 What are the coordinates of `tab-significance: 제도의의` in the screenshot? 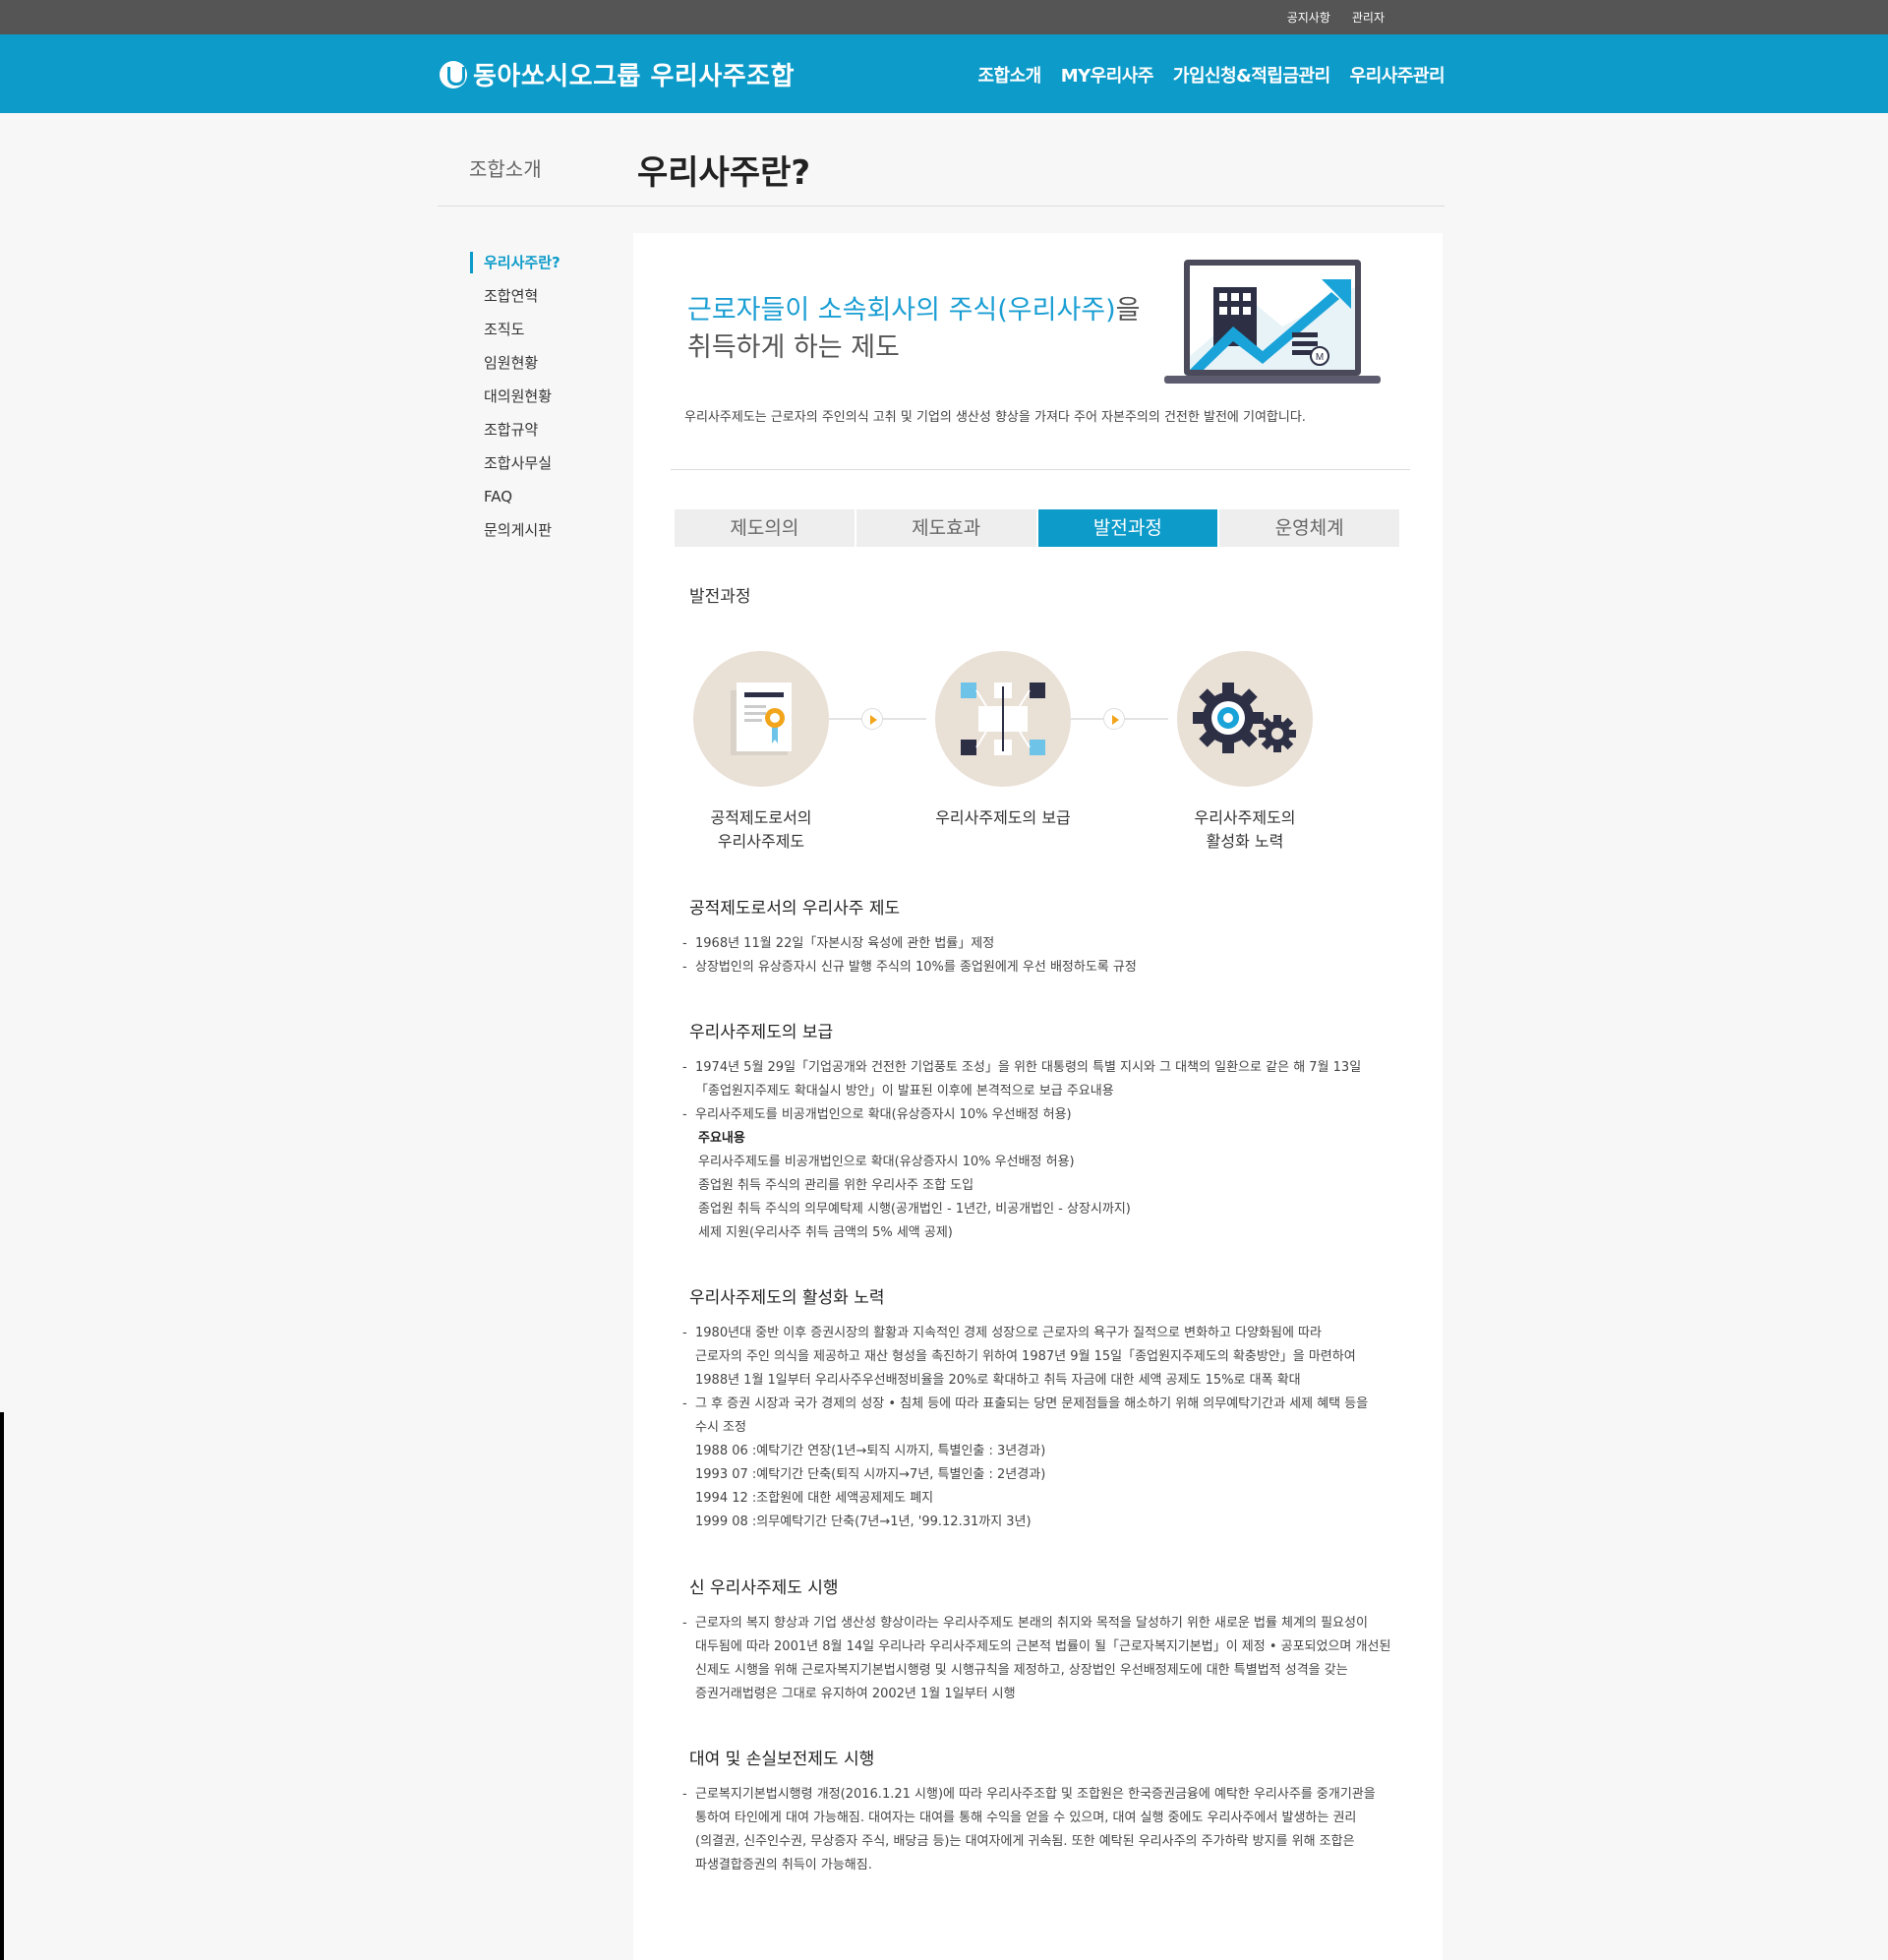 It's located at (765, 528).